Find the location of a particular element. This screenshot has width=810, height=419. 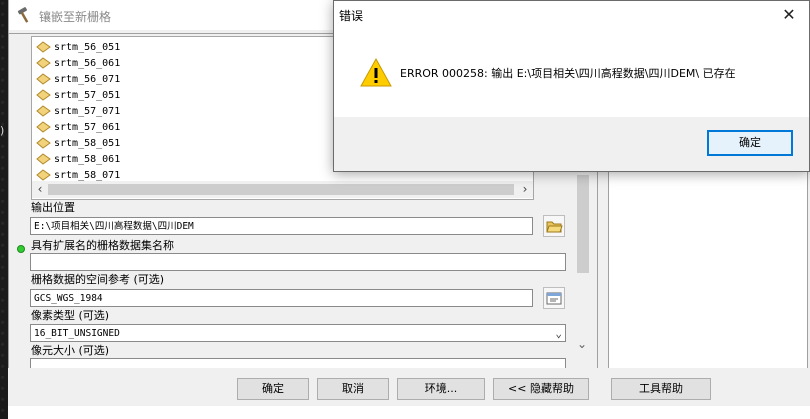

list-item: srtm_56_071 is located at coordinates (78, 79).